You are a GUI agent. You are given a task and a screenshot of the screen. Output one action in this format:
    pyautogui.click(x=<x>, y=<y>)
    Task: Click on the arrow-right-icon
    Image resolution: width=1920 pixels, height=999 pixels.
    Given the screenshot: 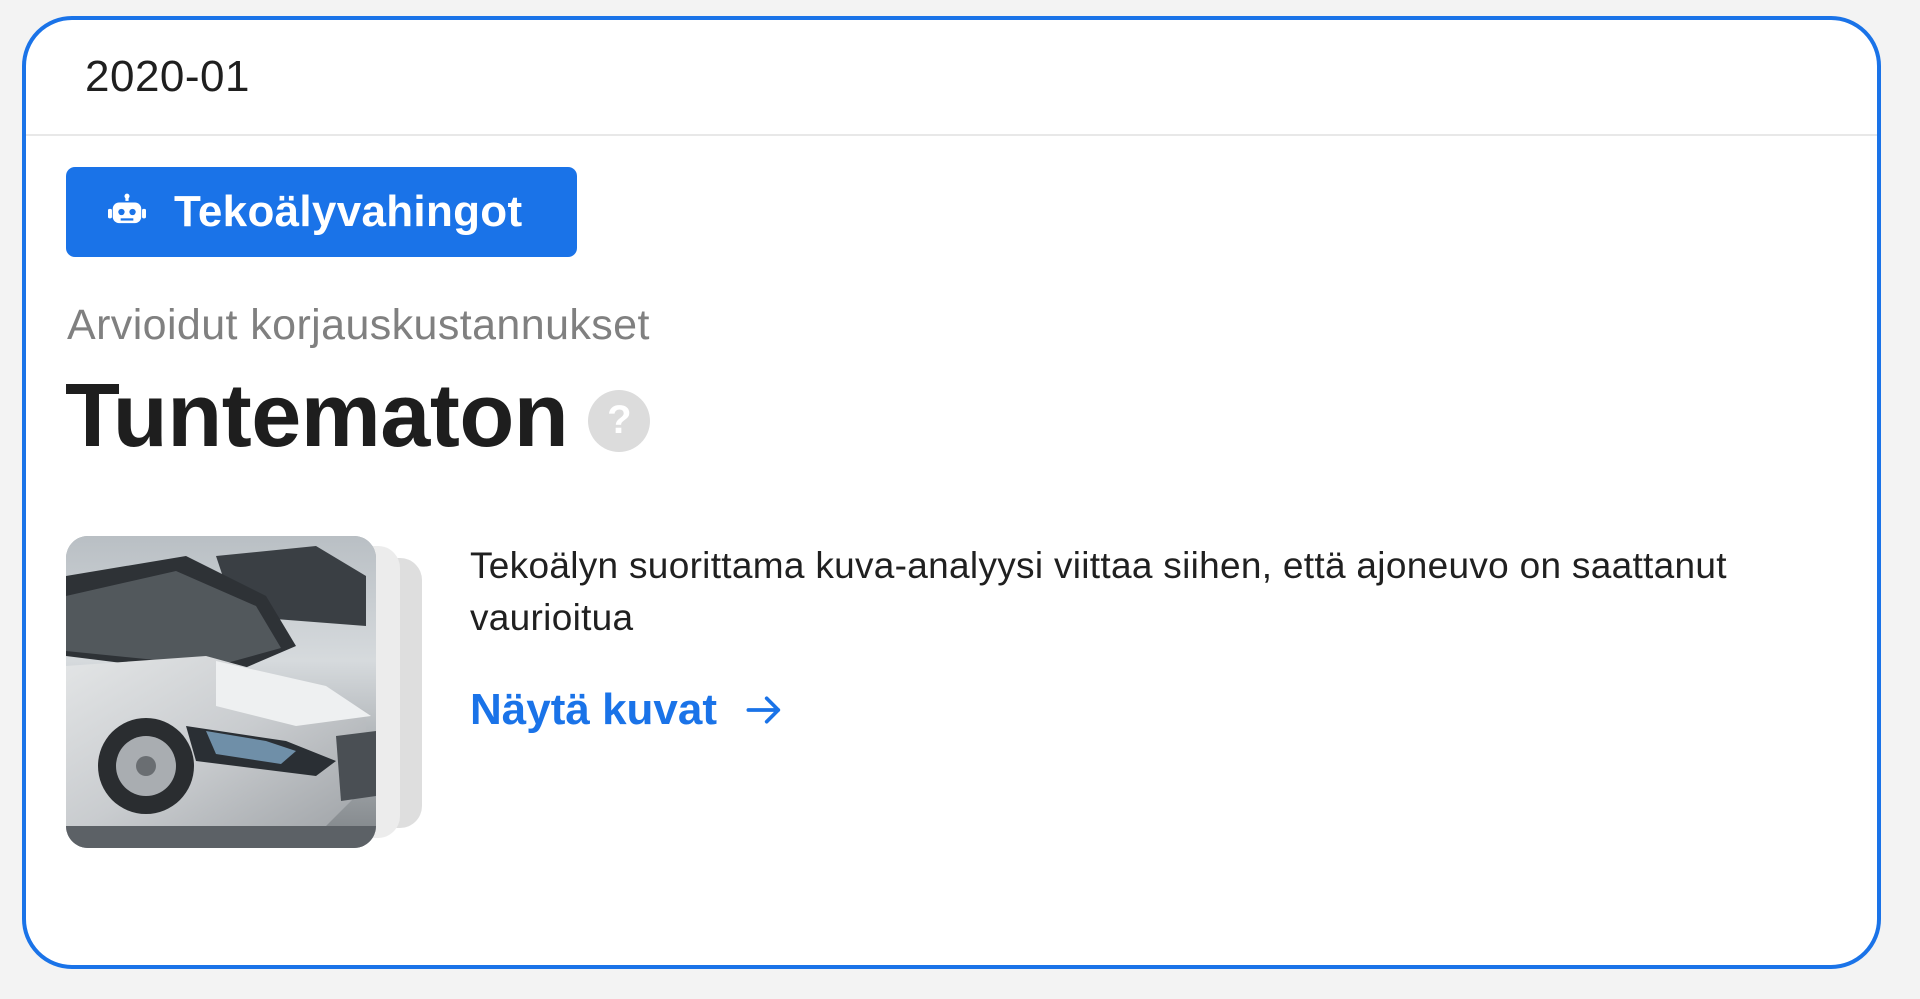 What is the action you would take?
    pyautogui.click(x=765, y=710)
    